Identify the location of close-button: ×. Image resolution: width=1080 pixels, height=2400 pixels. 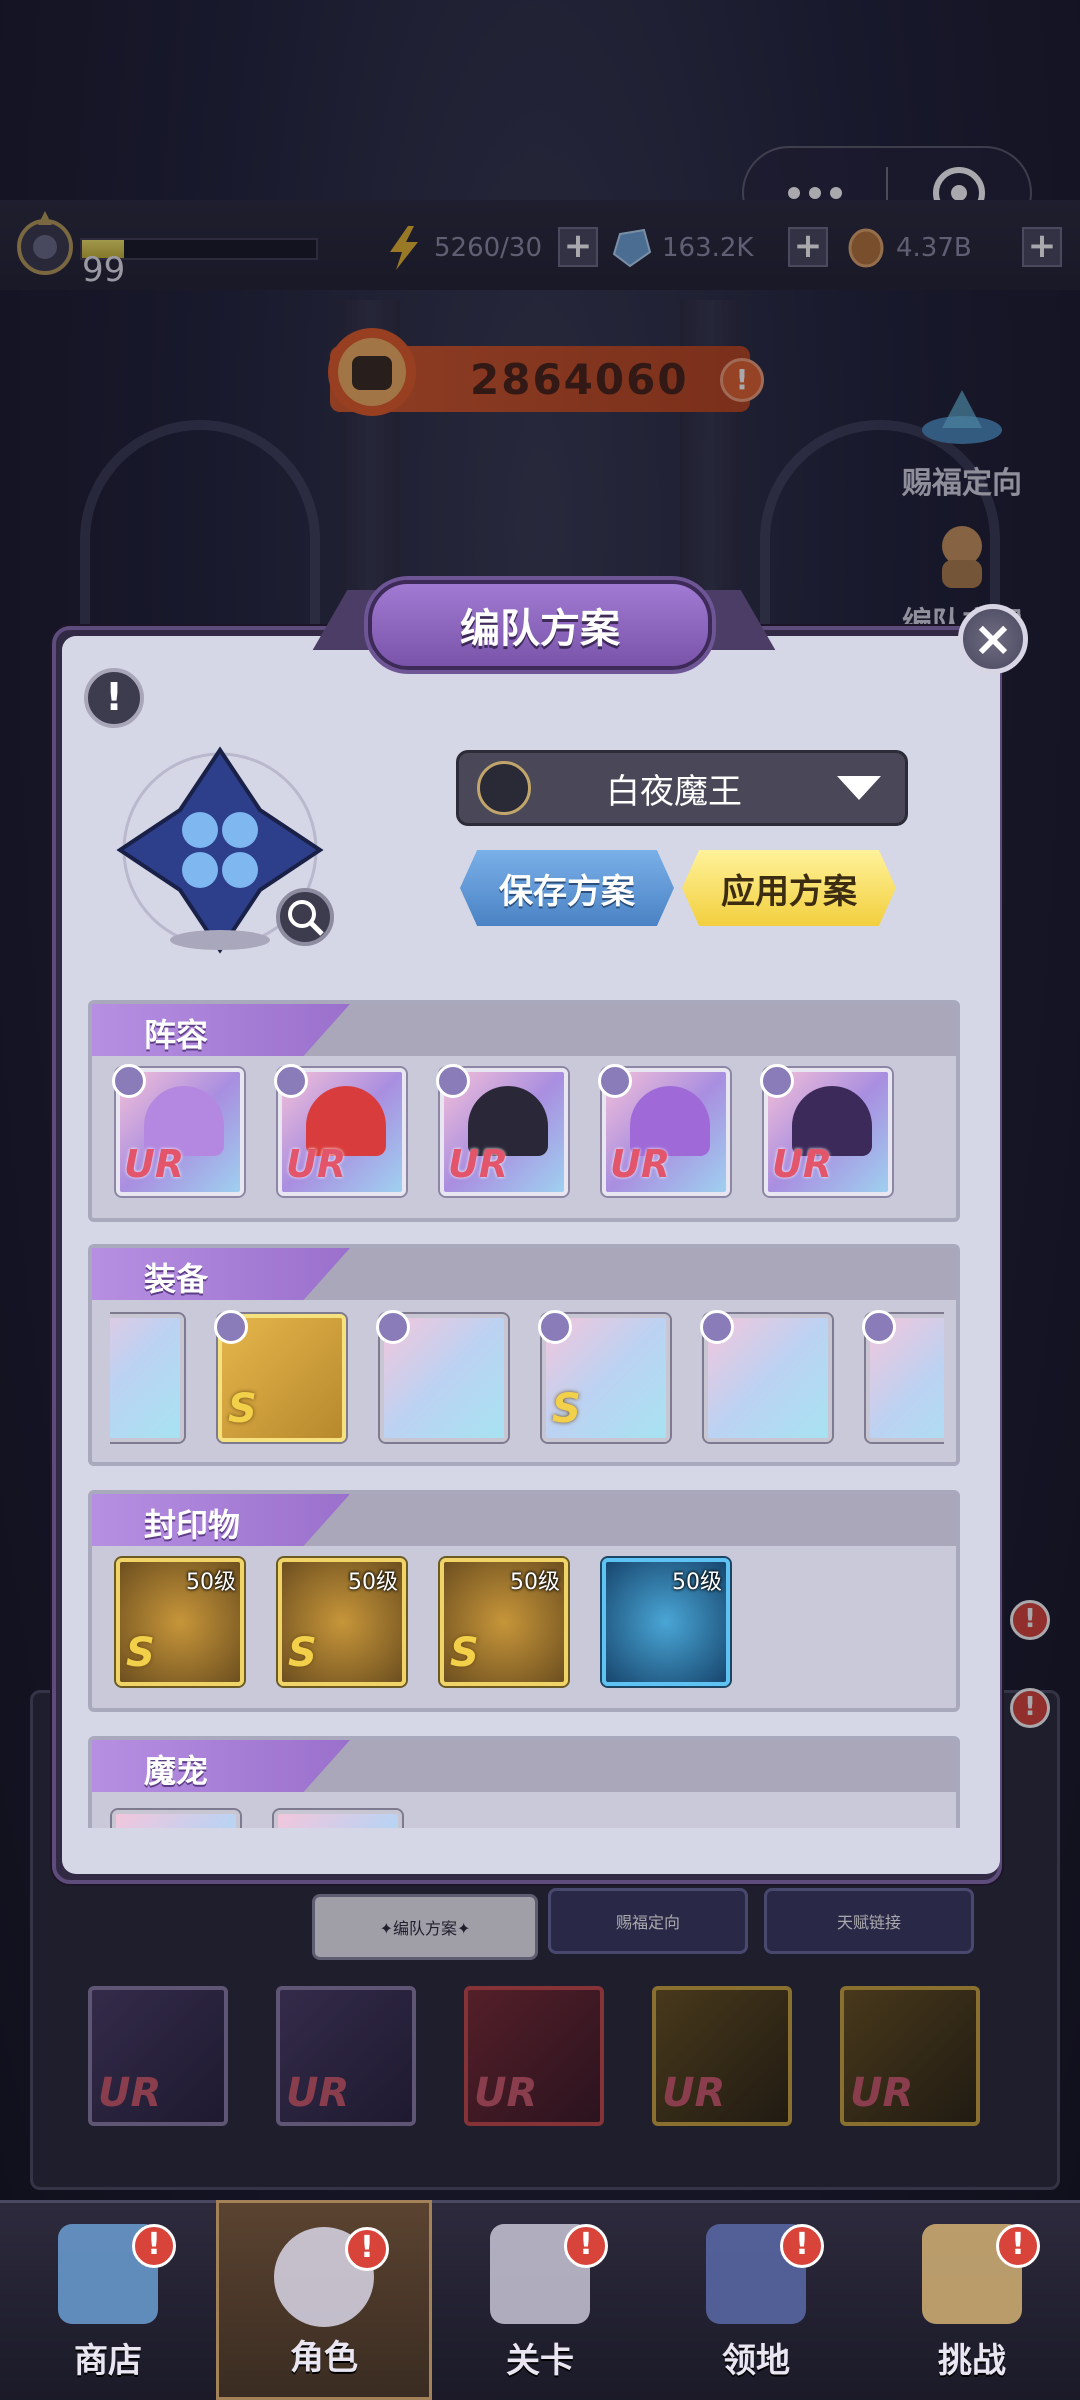
(993, 639).